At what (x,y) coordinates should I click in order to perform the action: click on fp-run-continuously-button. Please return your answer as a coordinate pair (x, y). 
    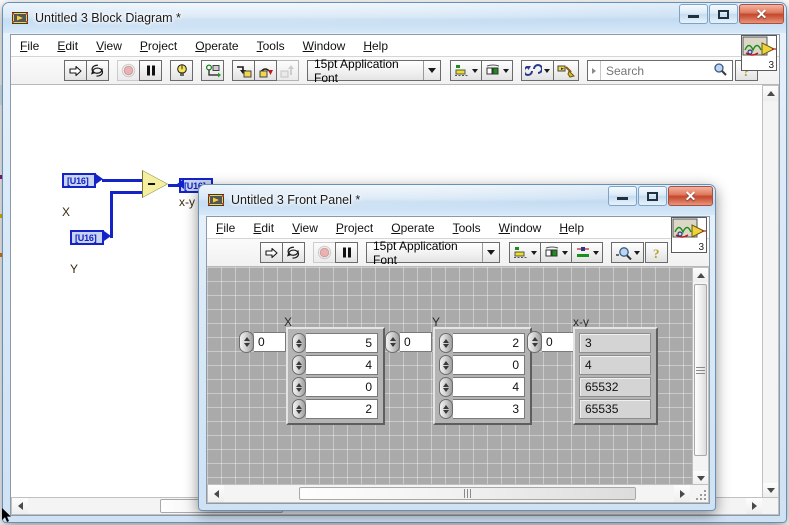
    Looking at the image, I should click on (293, 252).